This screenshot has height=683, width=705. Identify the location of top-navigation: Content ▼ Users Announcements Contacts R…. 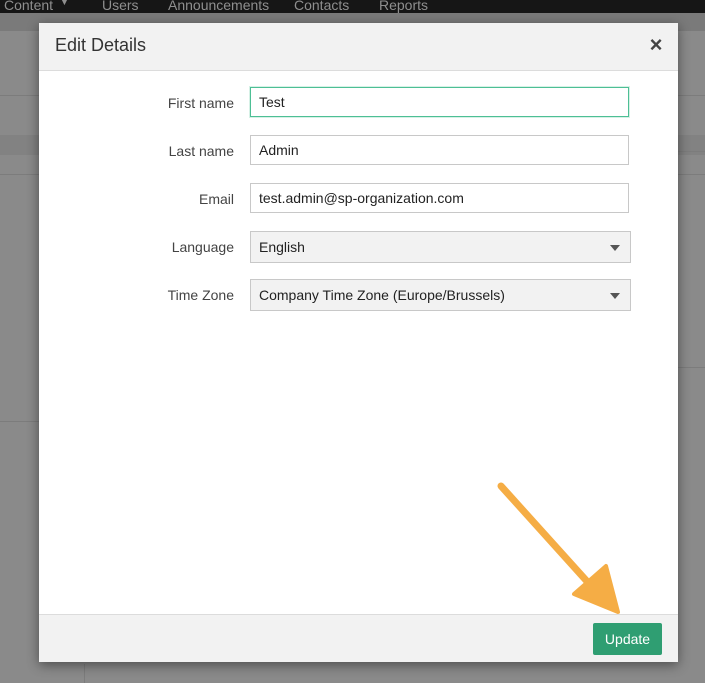
(352, 6).